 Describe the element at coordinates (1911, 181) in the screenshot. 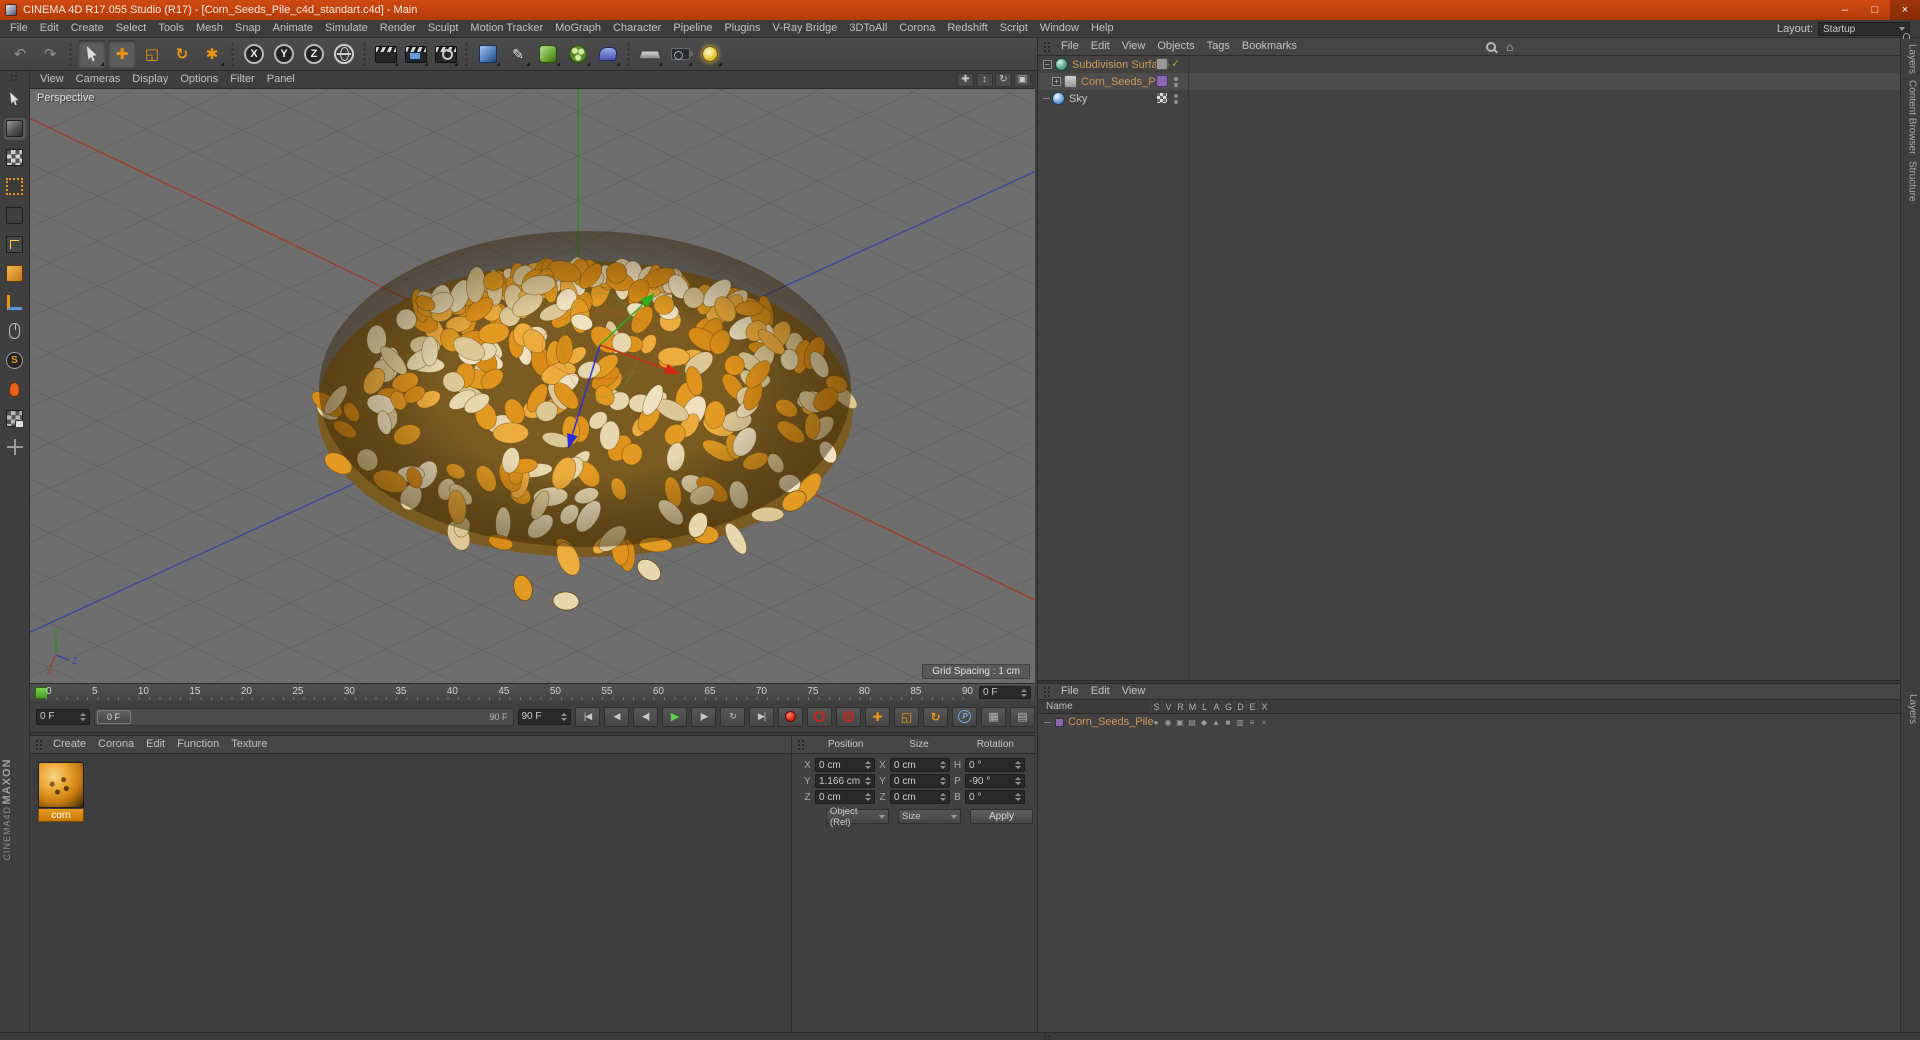

I see `dock-tab: Structure` at that location.